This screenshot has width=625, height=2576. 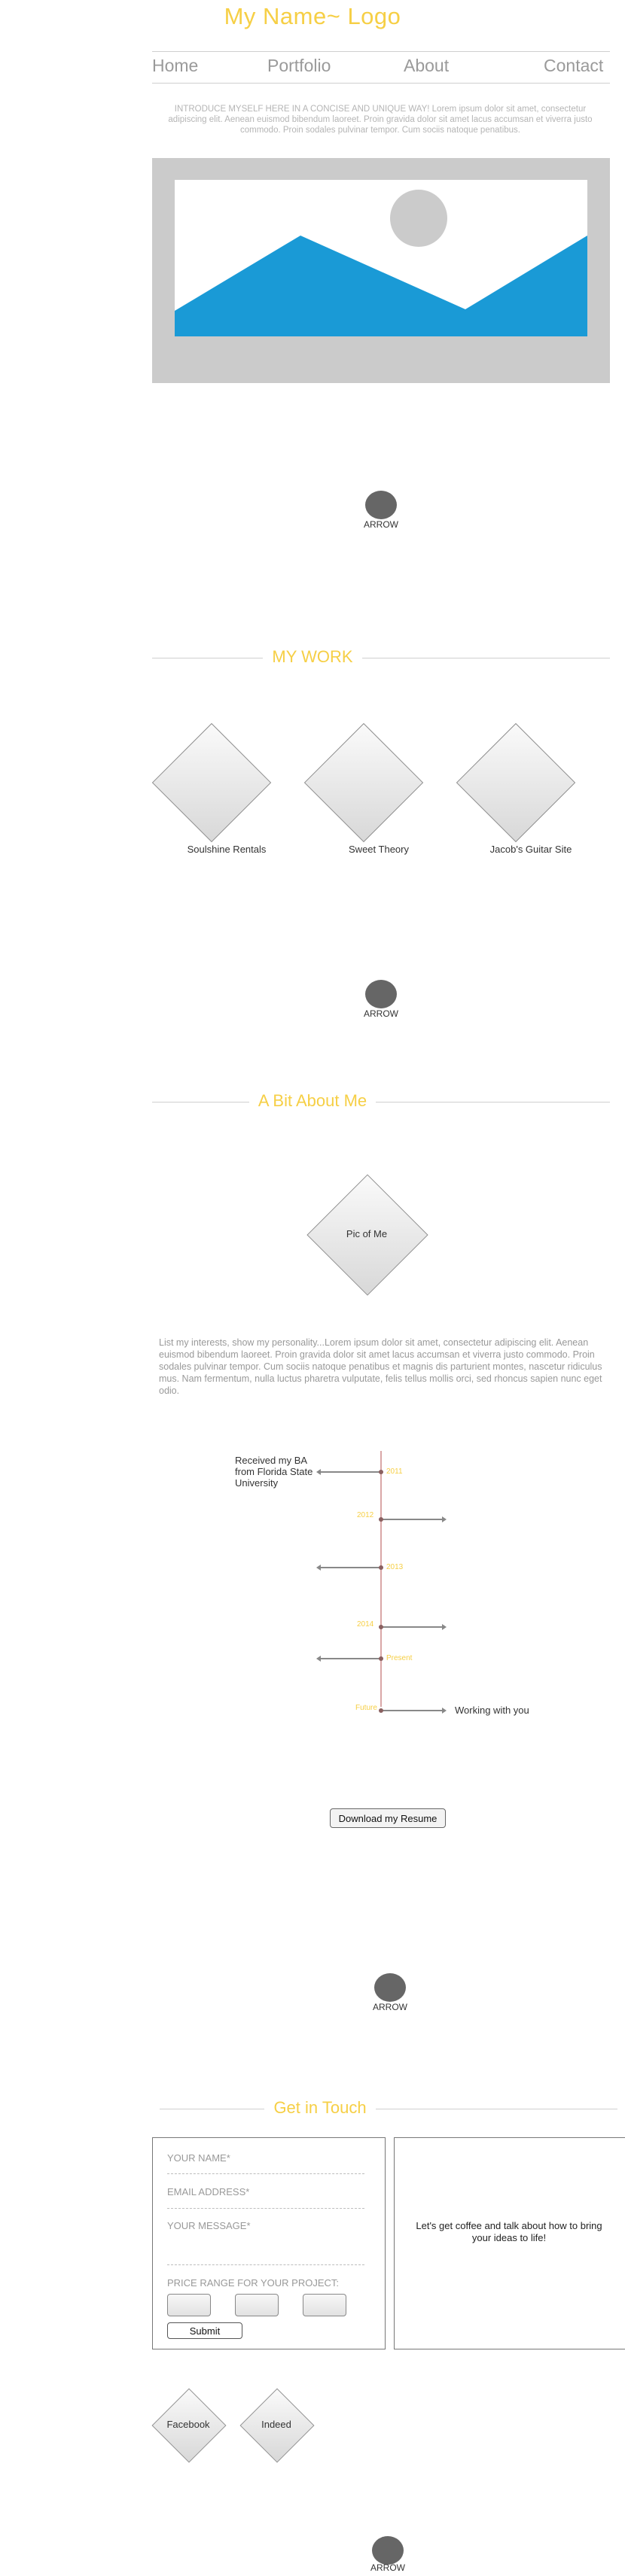 I want to click on site-logo: My Name~ Logo, so click(x=312, y=16).